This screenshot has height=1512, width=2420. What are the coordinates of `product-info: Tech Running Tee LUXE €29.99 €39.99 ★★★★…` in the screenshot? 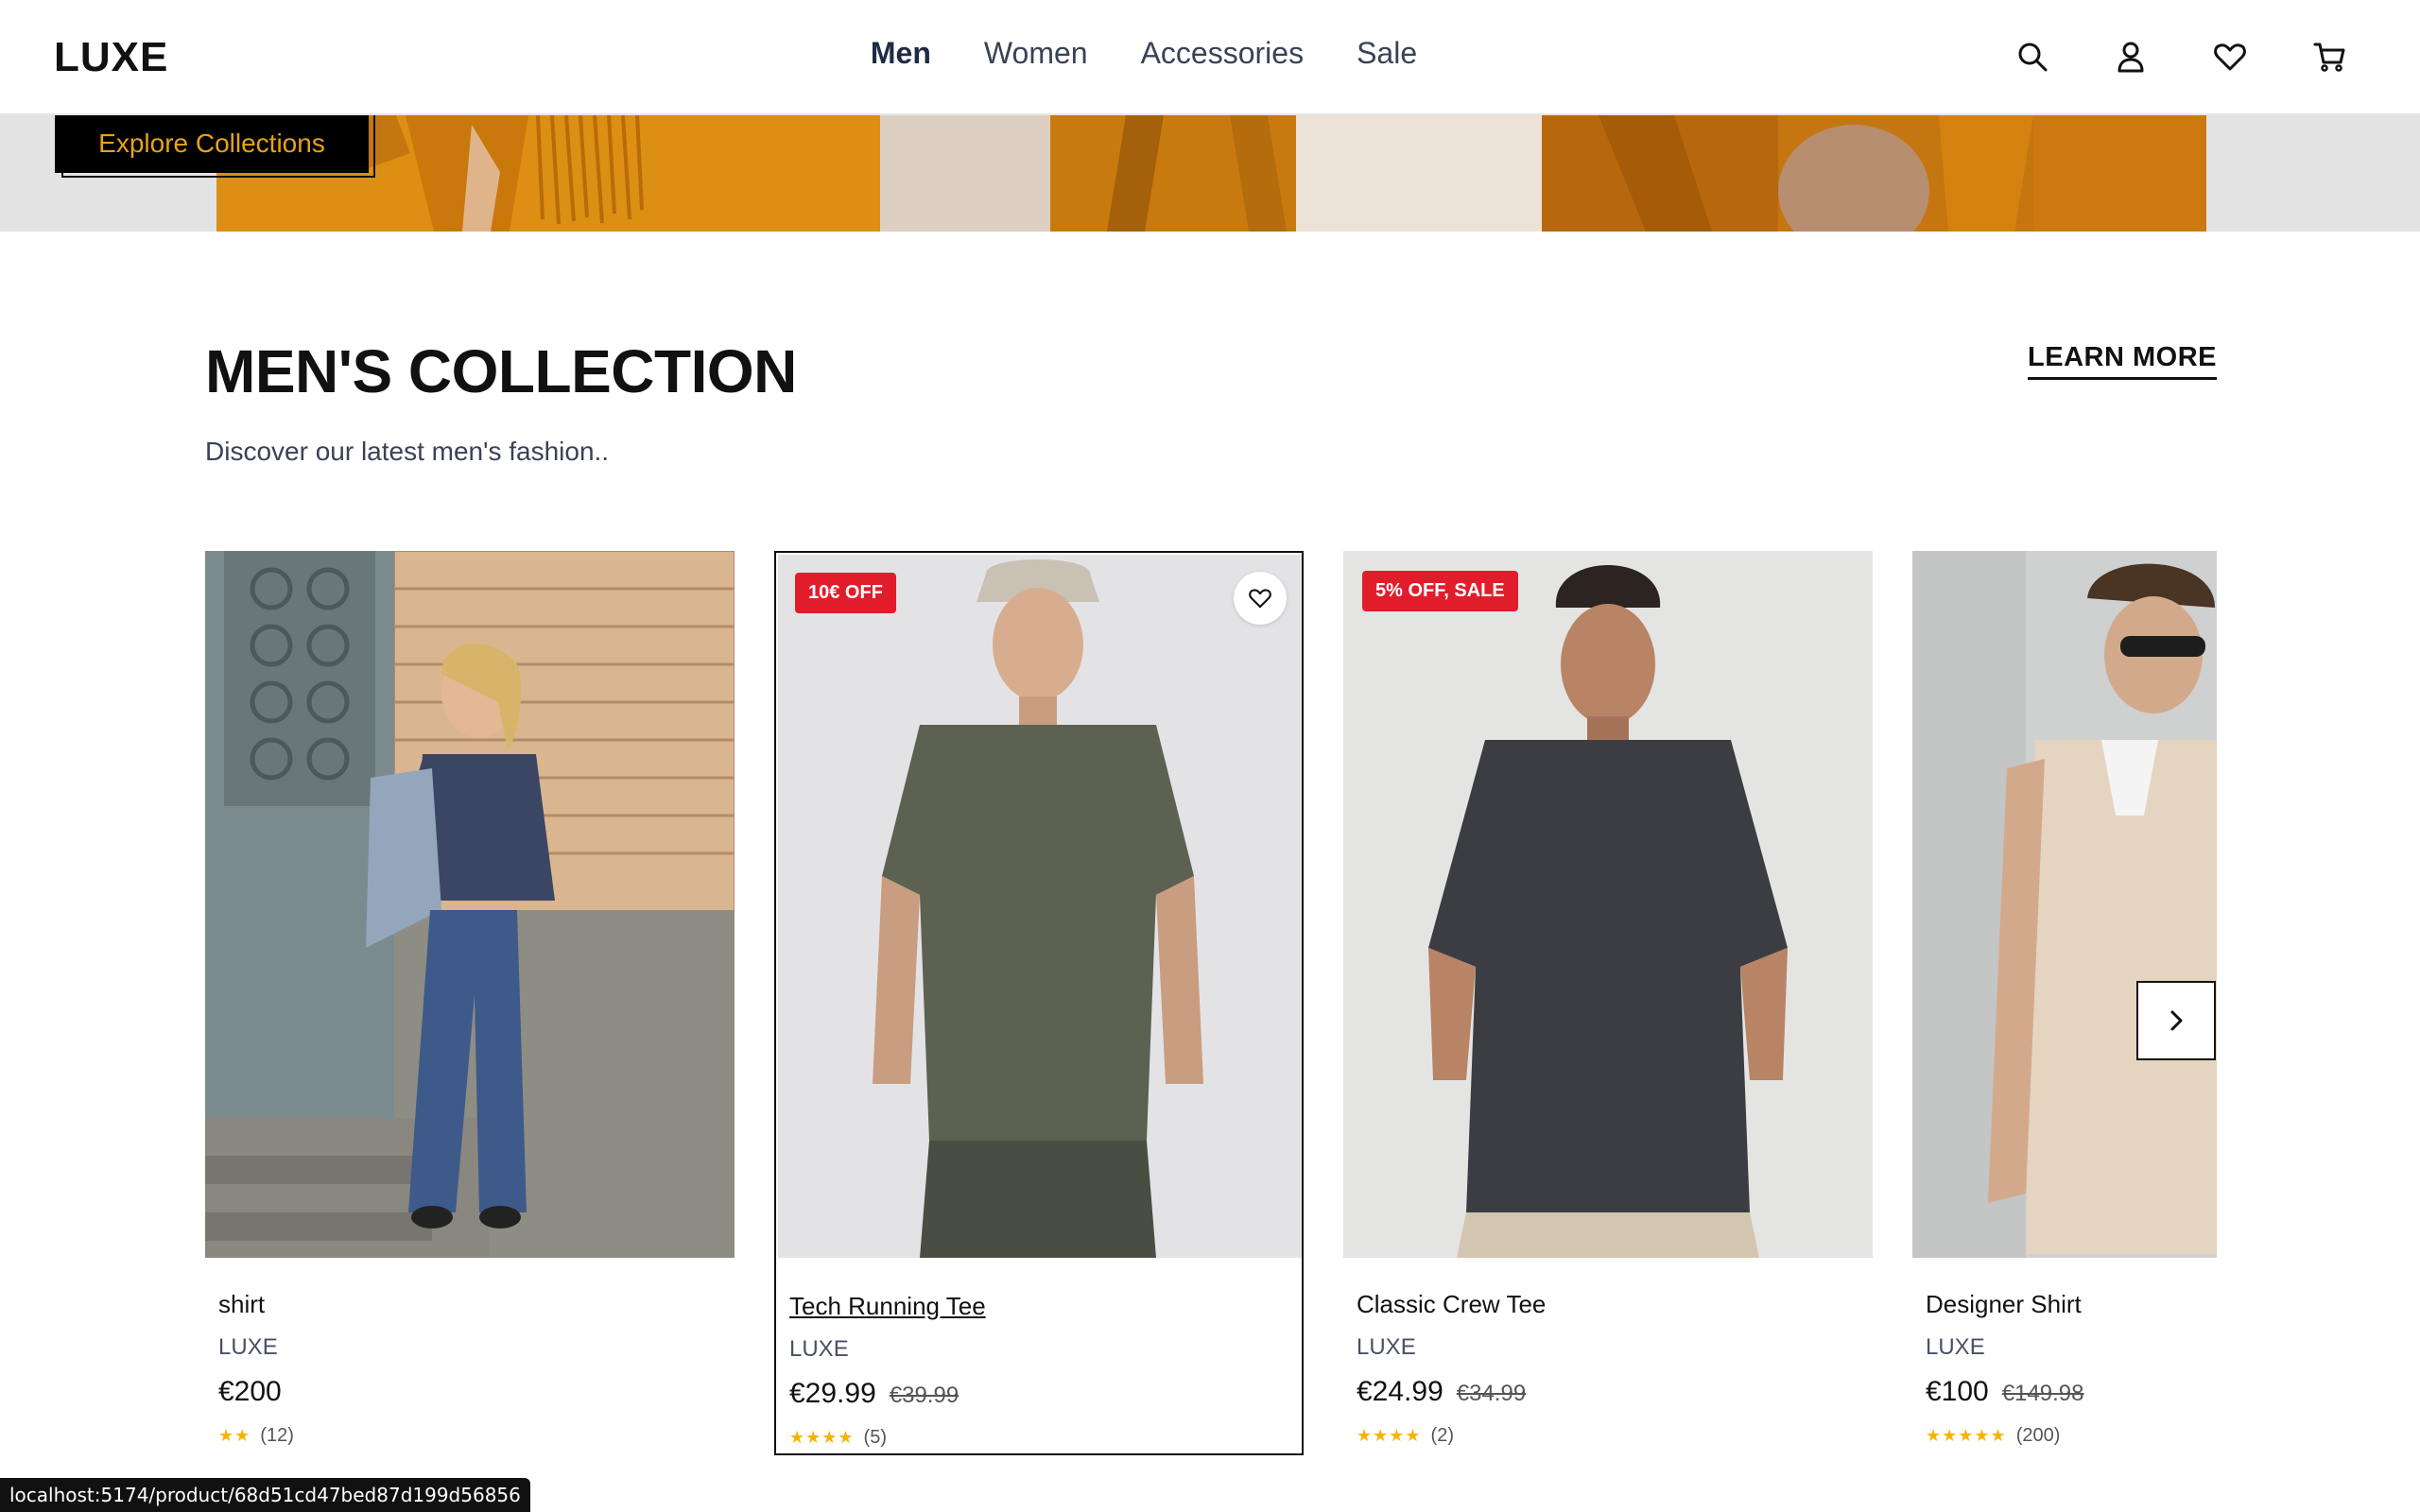 It's located at (888, 1370).